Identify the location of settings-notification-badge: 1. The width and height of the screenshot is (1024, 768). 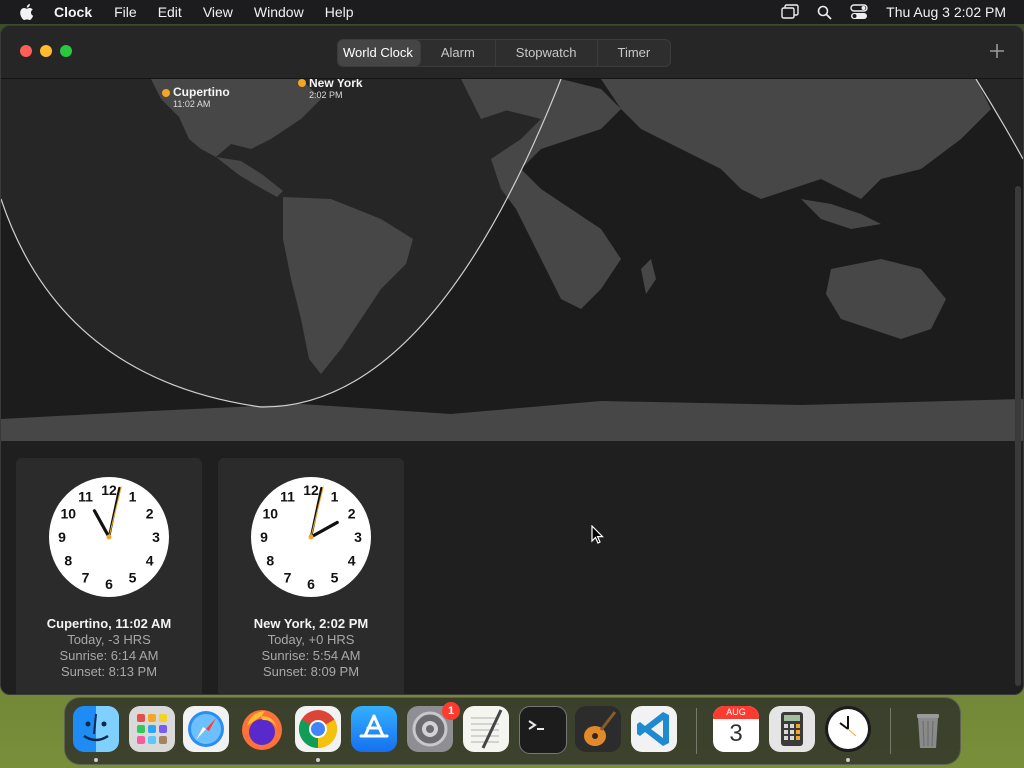
(451, 711).